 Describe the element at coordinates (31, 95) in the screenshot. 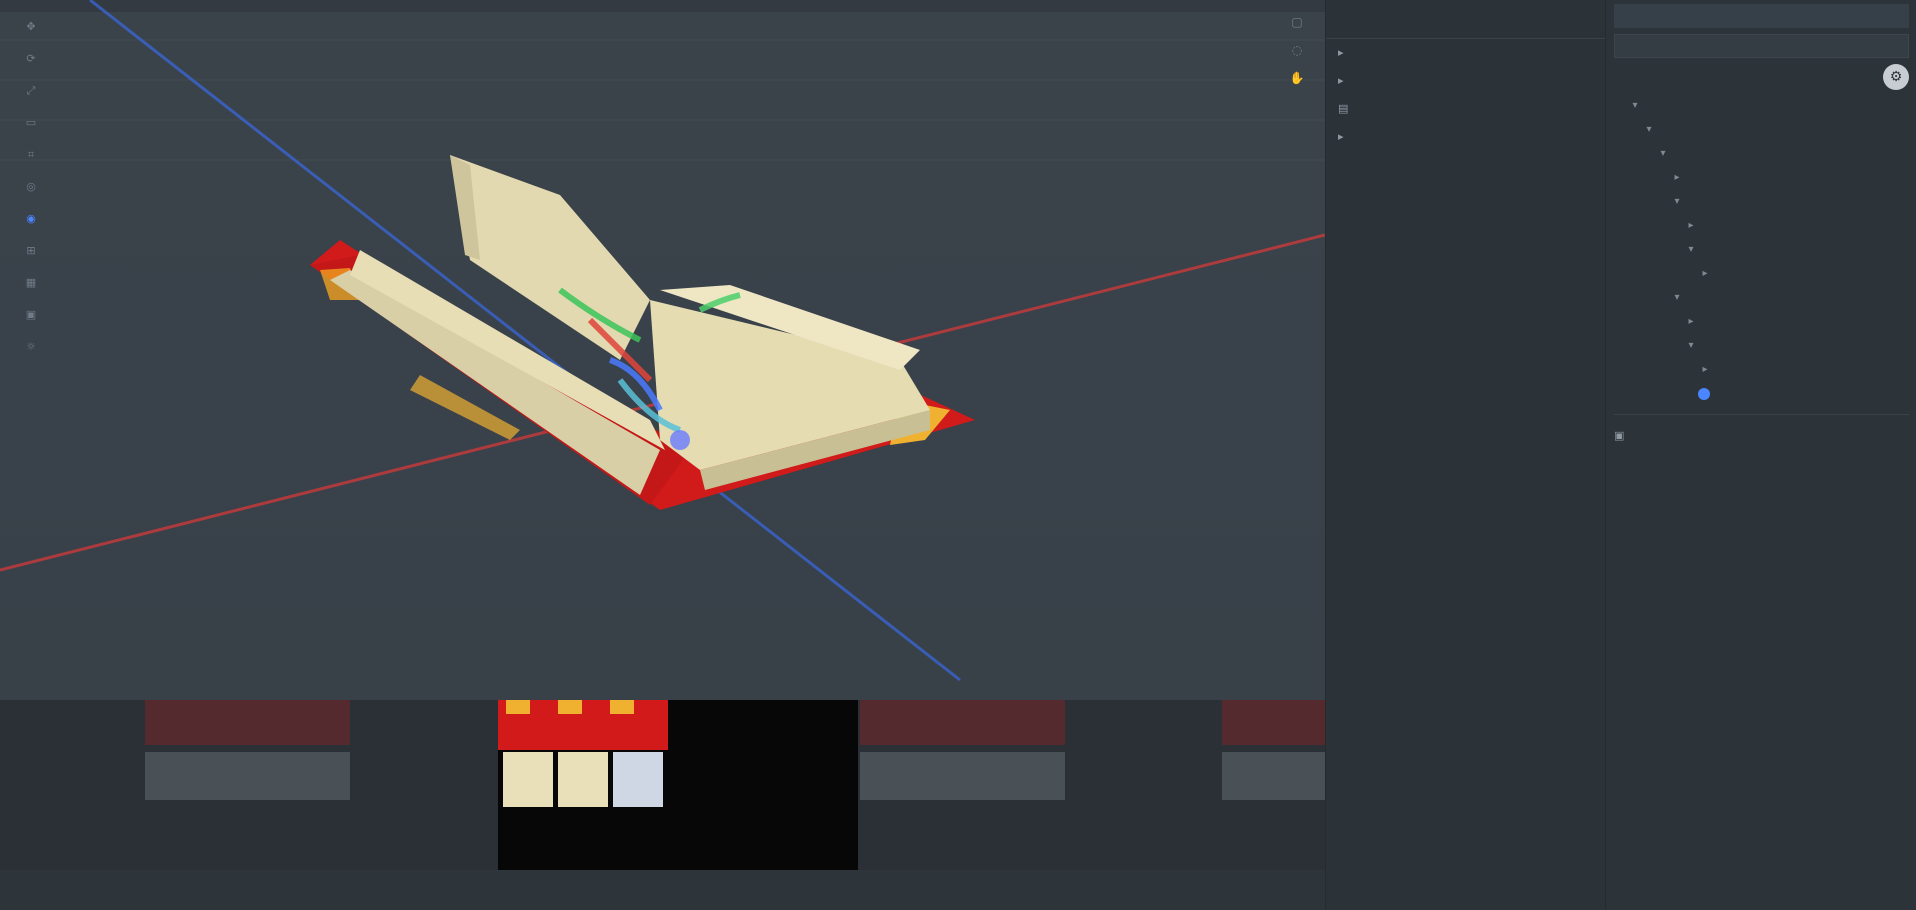

I see `scale-icon: ⤢` at that location.